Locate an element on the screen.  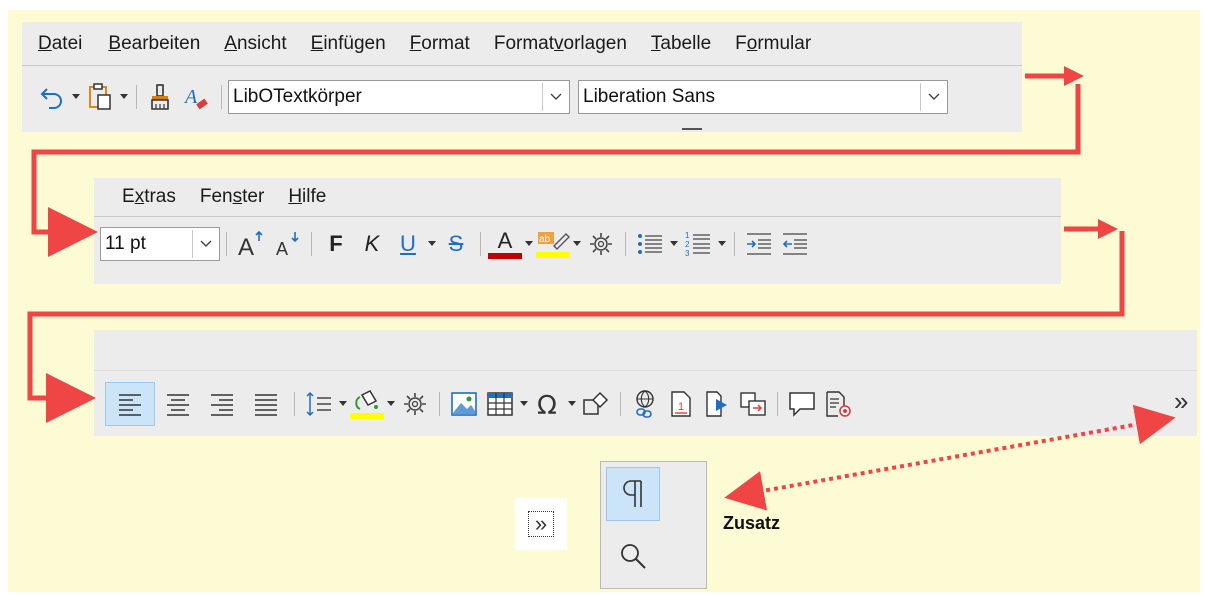
menu-formular-key: o is located at coordinates (752, 43).